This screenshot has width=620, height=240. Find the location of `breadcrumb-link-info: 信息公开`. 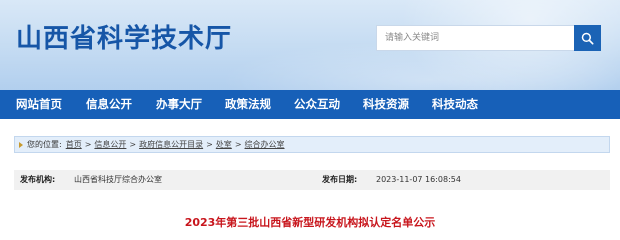

breadcrumb-link-info: 信息公开 is located at coordinates (110, 144).